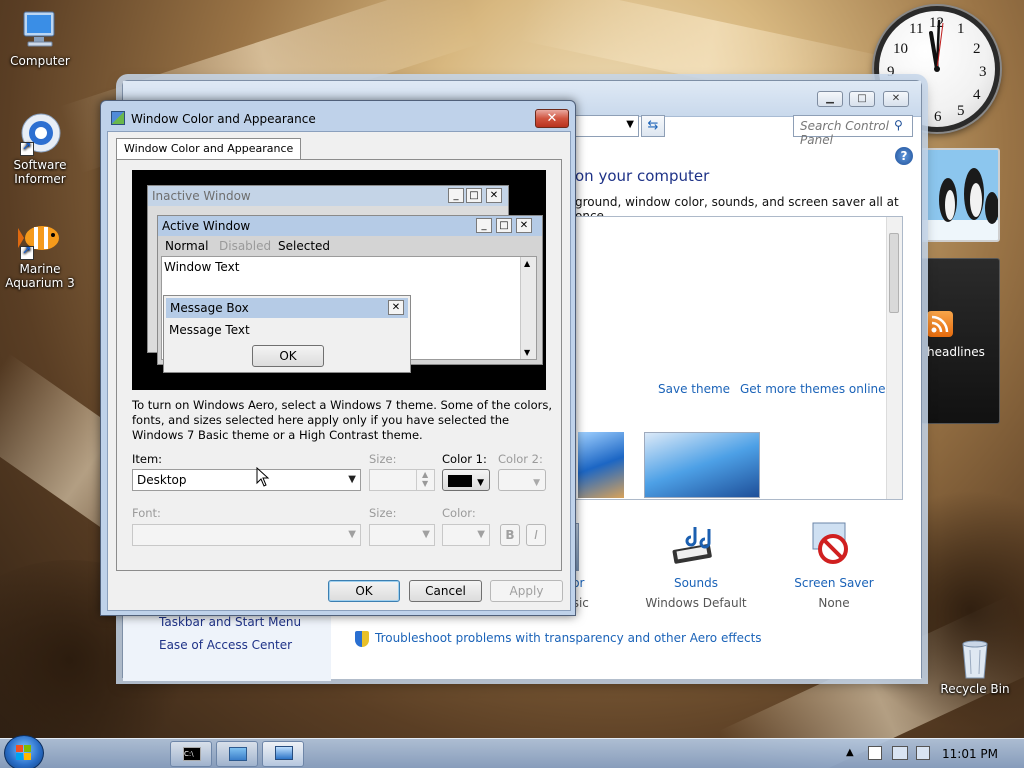  I want to click on color2-label: Color 2:, so click(520, 459).